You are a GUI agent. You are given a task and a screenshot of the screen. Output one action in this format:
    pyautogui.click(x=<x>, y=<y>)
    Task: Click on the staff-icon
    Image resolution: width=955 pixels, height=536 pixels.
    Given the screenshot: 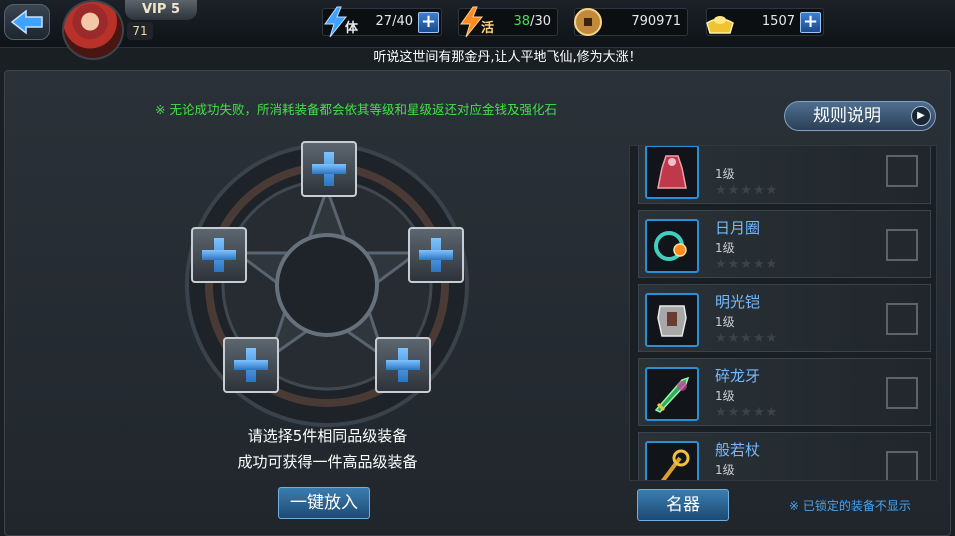 What is the action you would take?
    pyautogui.click(x=672, y=460)
    